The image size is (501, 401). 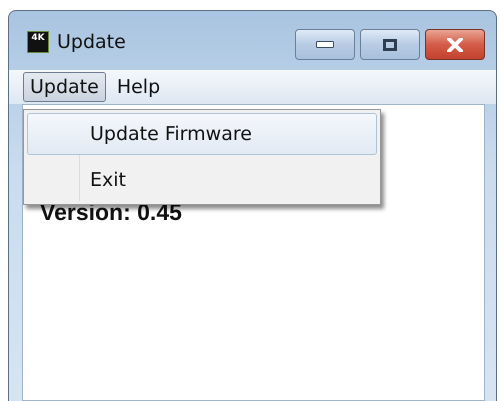 I want to click on close-icon, so click(x=455, y=45).